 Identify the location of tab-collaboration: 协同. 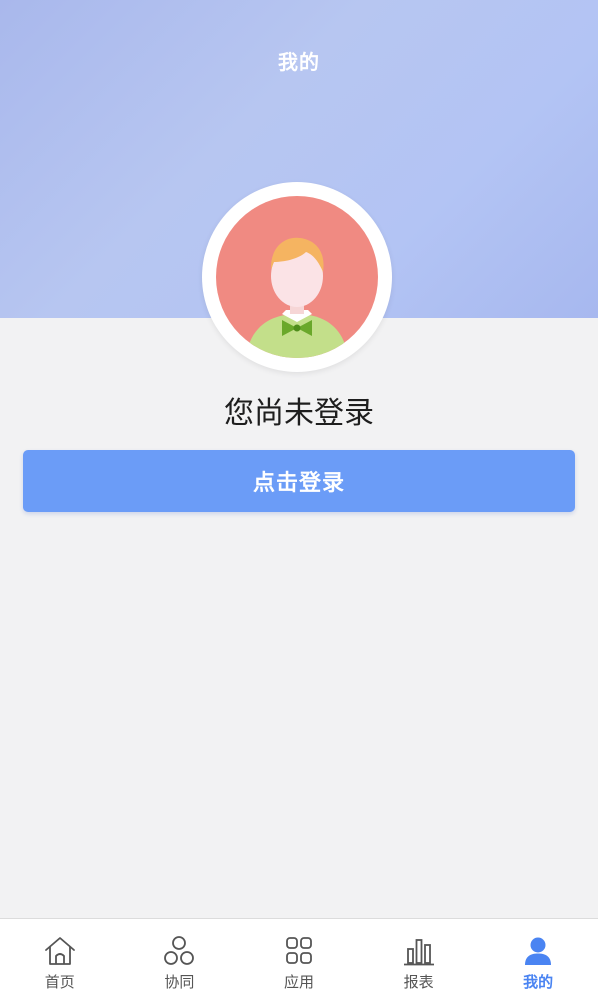
(180, 959).